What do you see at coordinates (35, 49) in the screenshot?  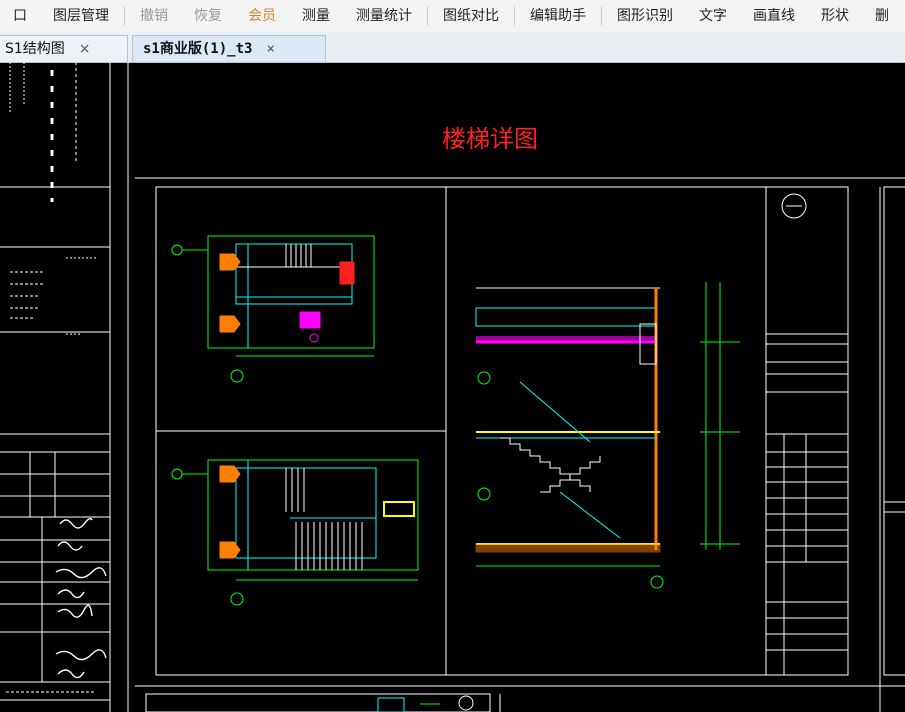 I see `tab-label: S1结构图` at bounding box center [35, 49].